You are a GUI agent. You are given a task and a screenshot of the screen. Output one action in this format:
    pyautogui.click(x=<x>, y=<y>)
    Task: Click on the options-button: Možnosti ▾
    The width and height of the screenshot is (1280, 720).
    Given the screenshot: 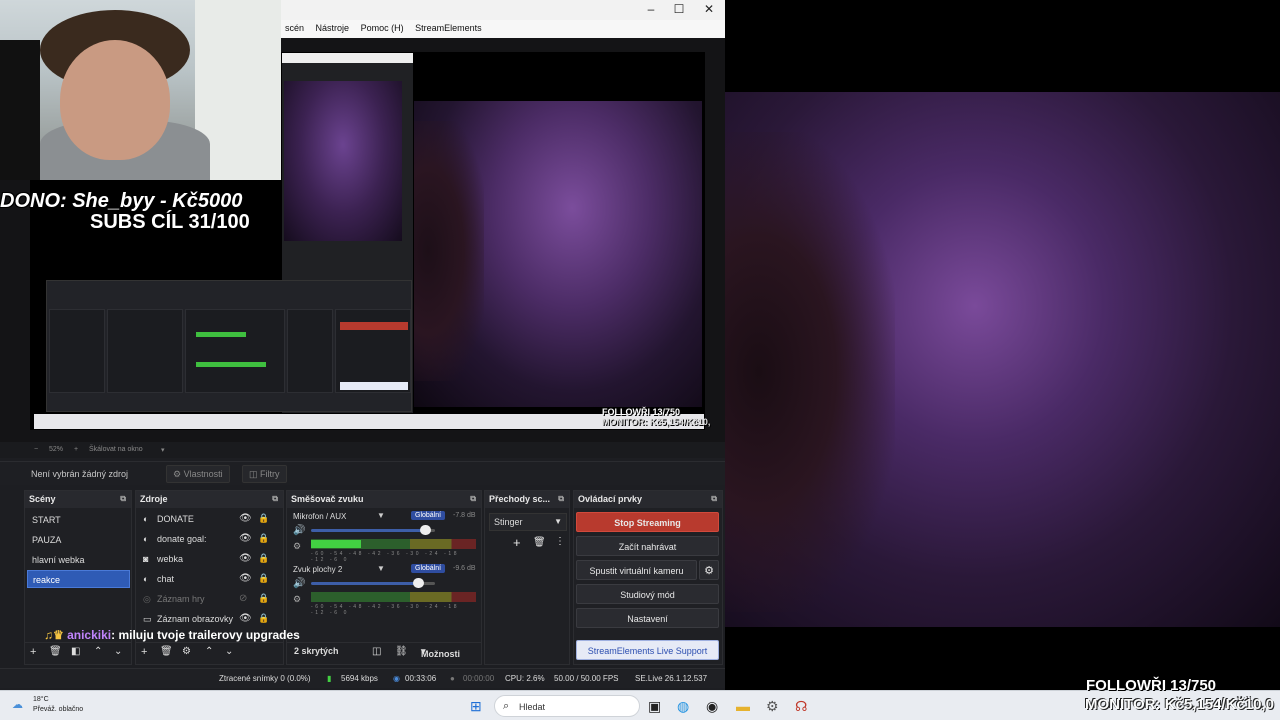 What is the action you would take?
    pyautogui.click(x=440, y=652)
    